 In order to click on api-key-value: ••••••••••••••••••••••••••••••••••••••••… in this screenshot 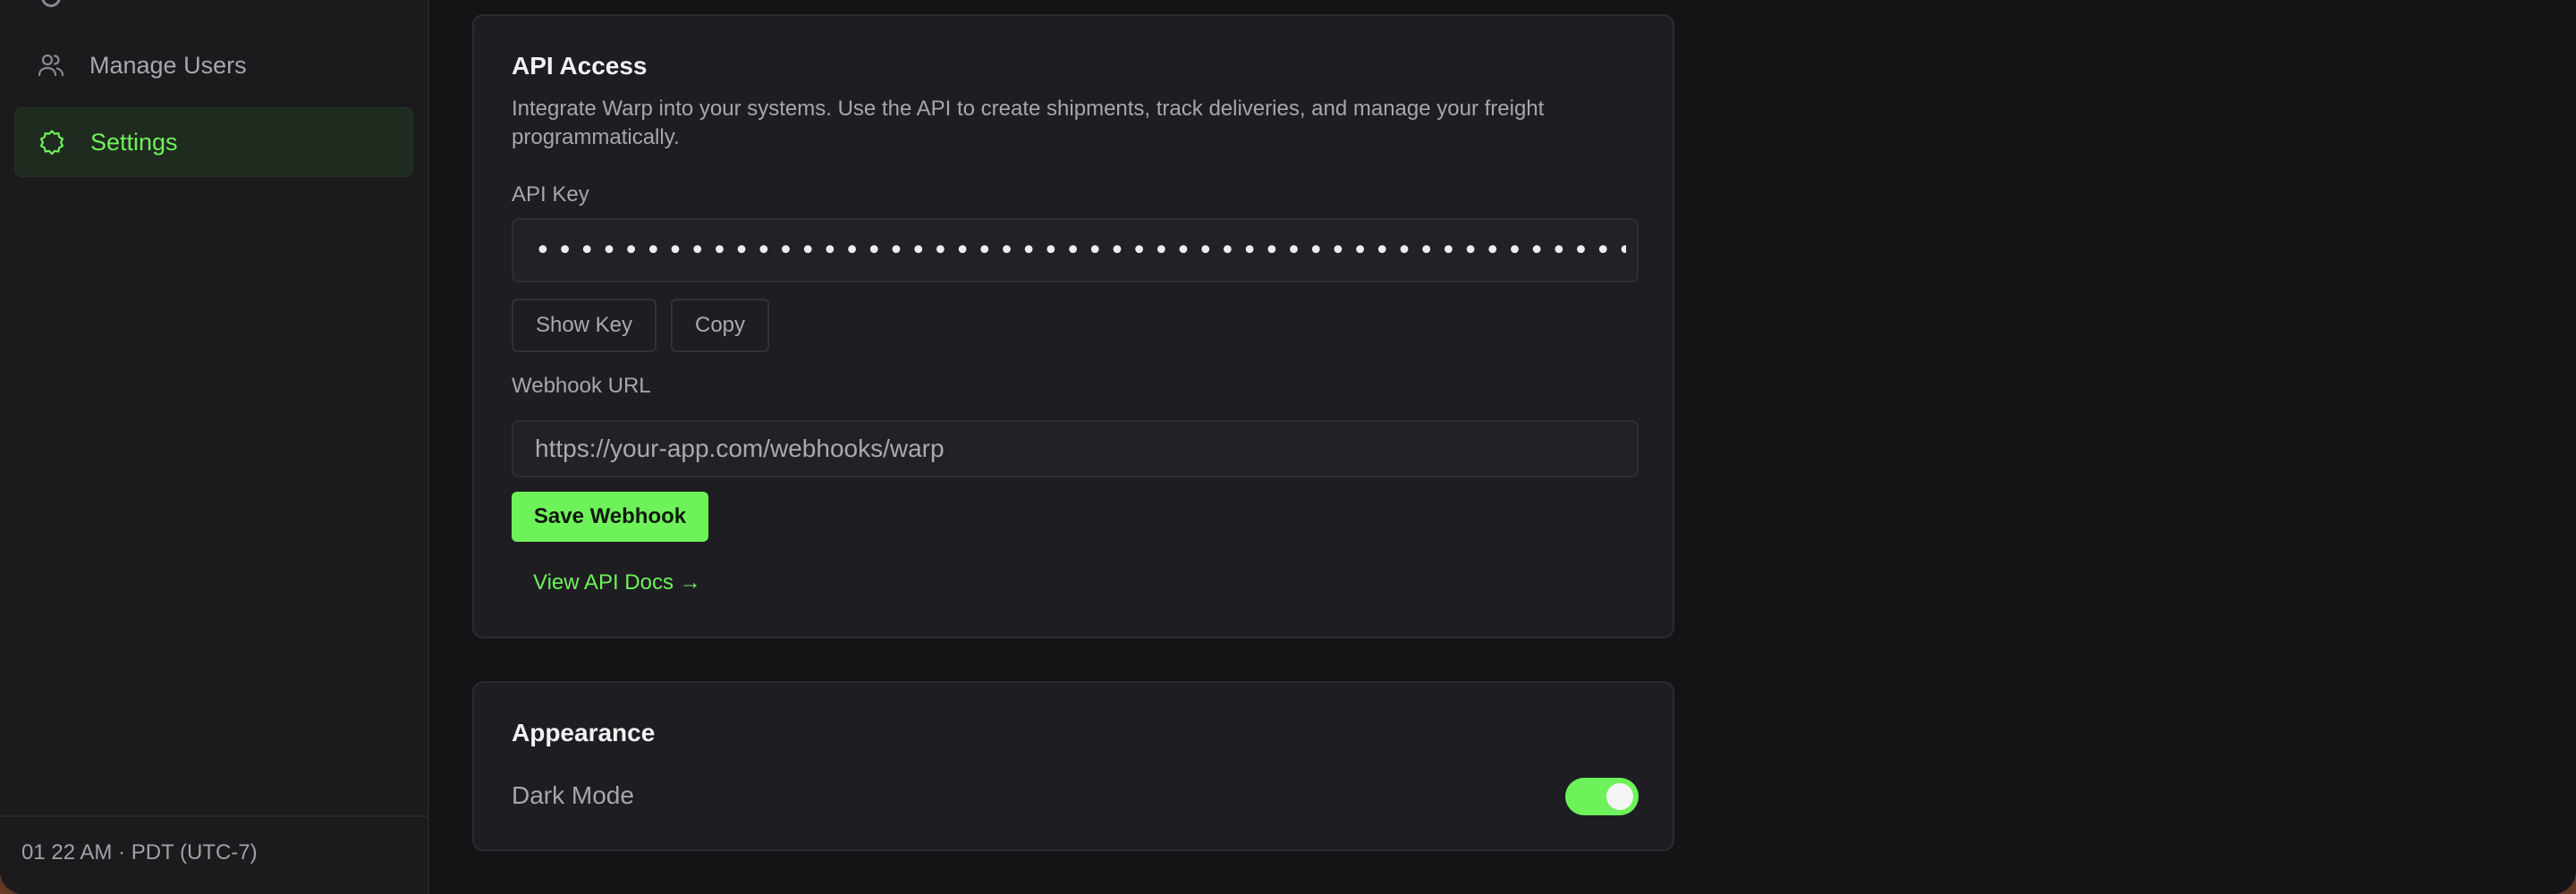, I will do `click(1080, 250)`.